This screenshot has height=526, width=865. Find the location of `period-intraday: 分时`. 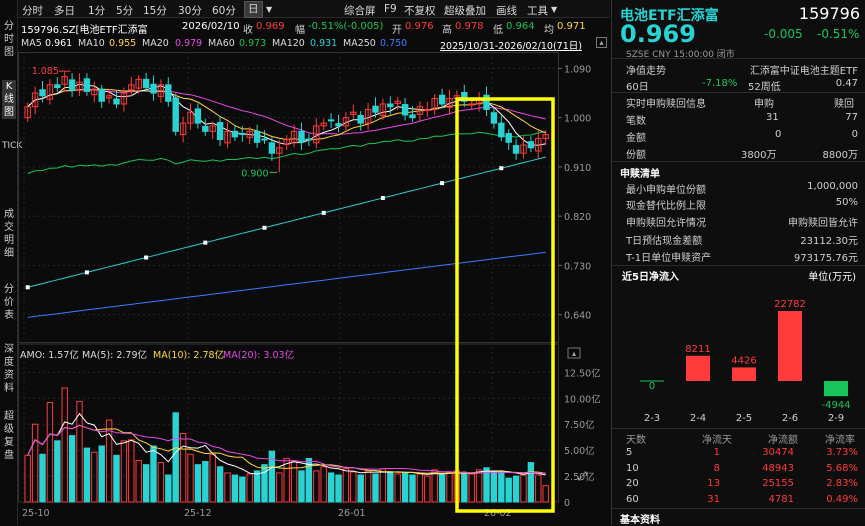

period-intraday: 分时 is located at coordinates (32, 10).